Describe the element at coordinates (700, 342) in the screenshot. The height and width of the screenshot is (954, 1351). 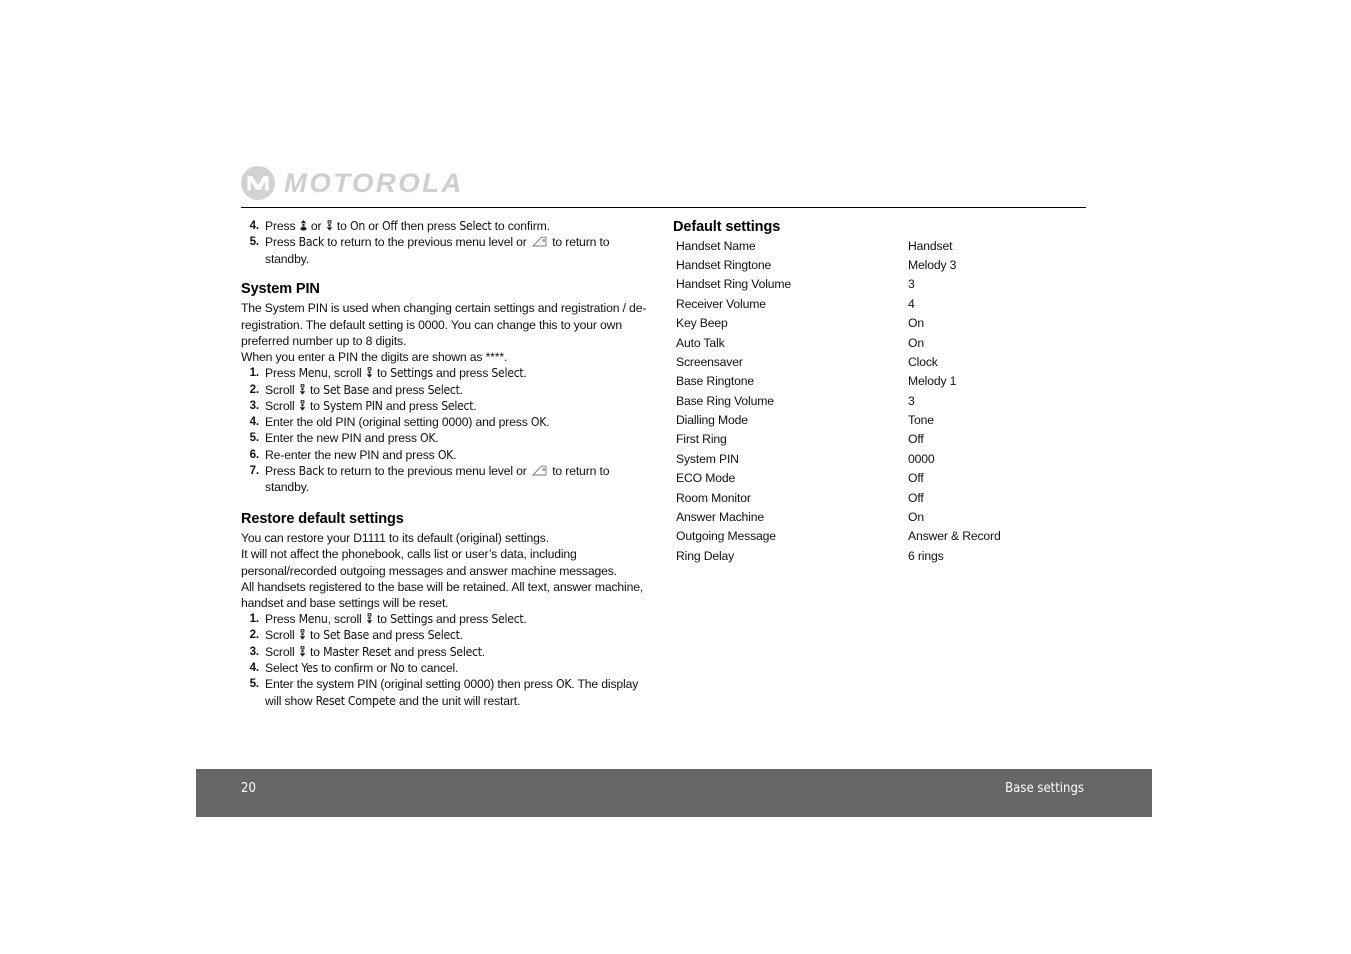
I see `setting-label: Auto Talk` at that location.